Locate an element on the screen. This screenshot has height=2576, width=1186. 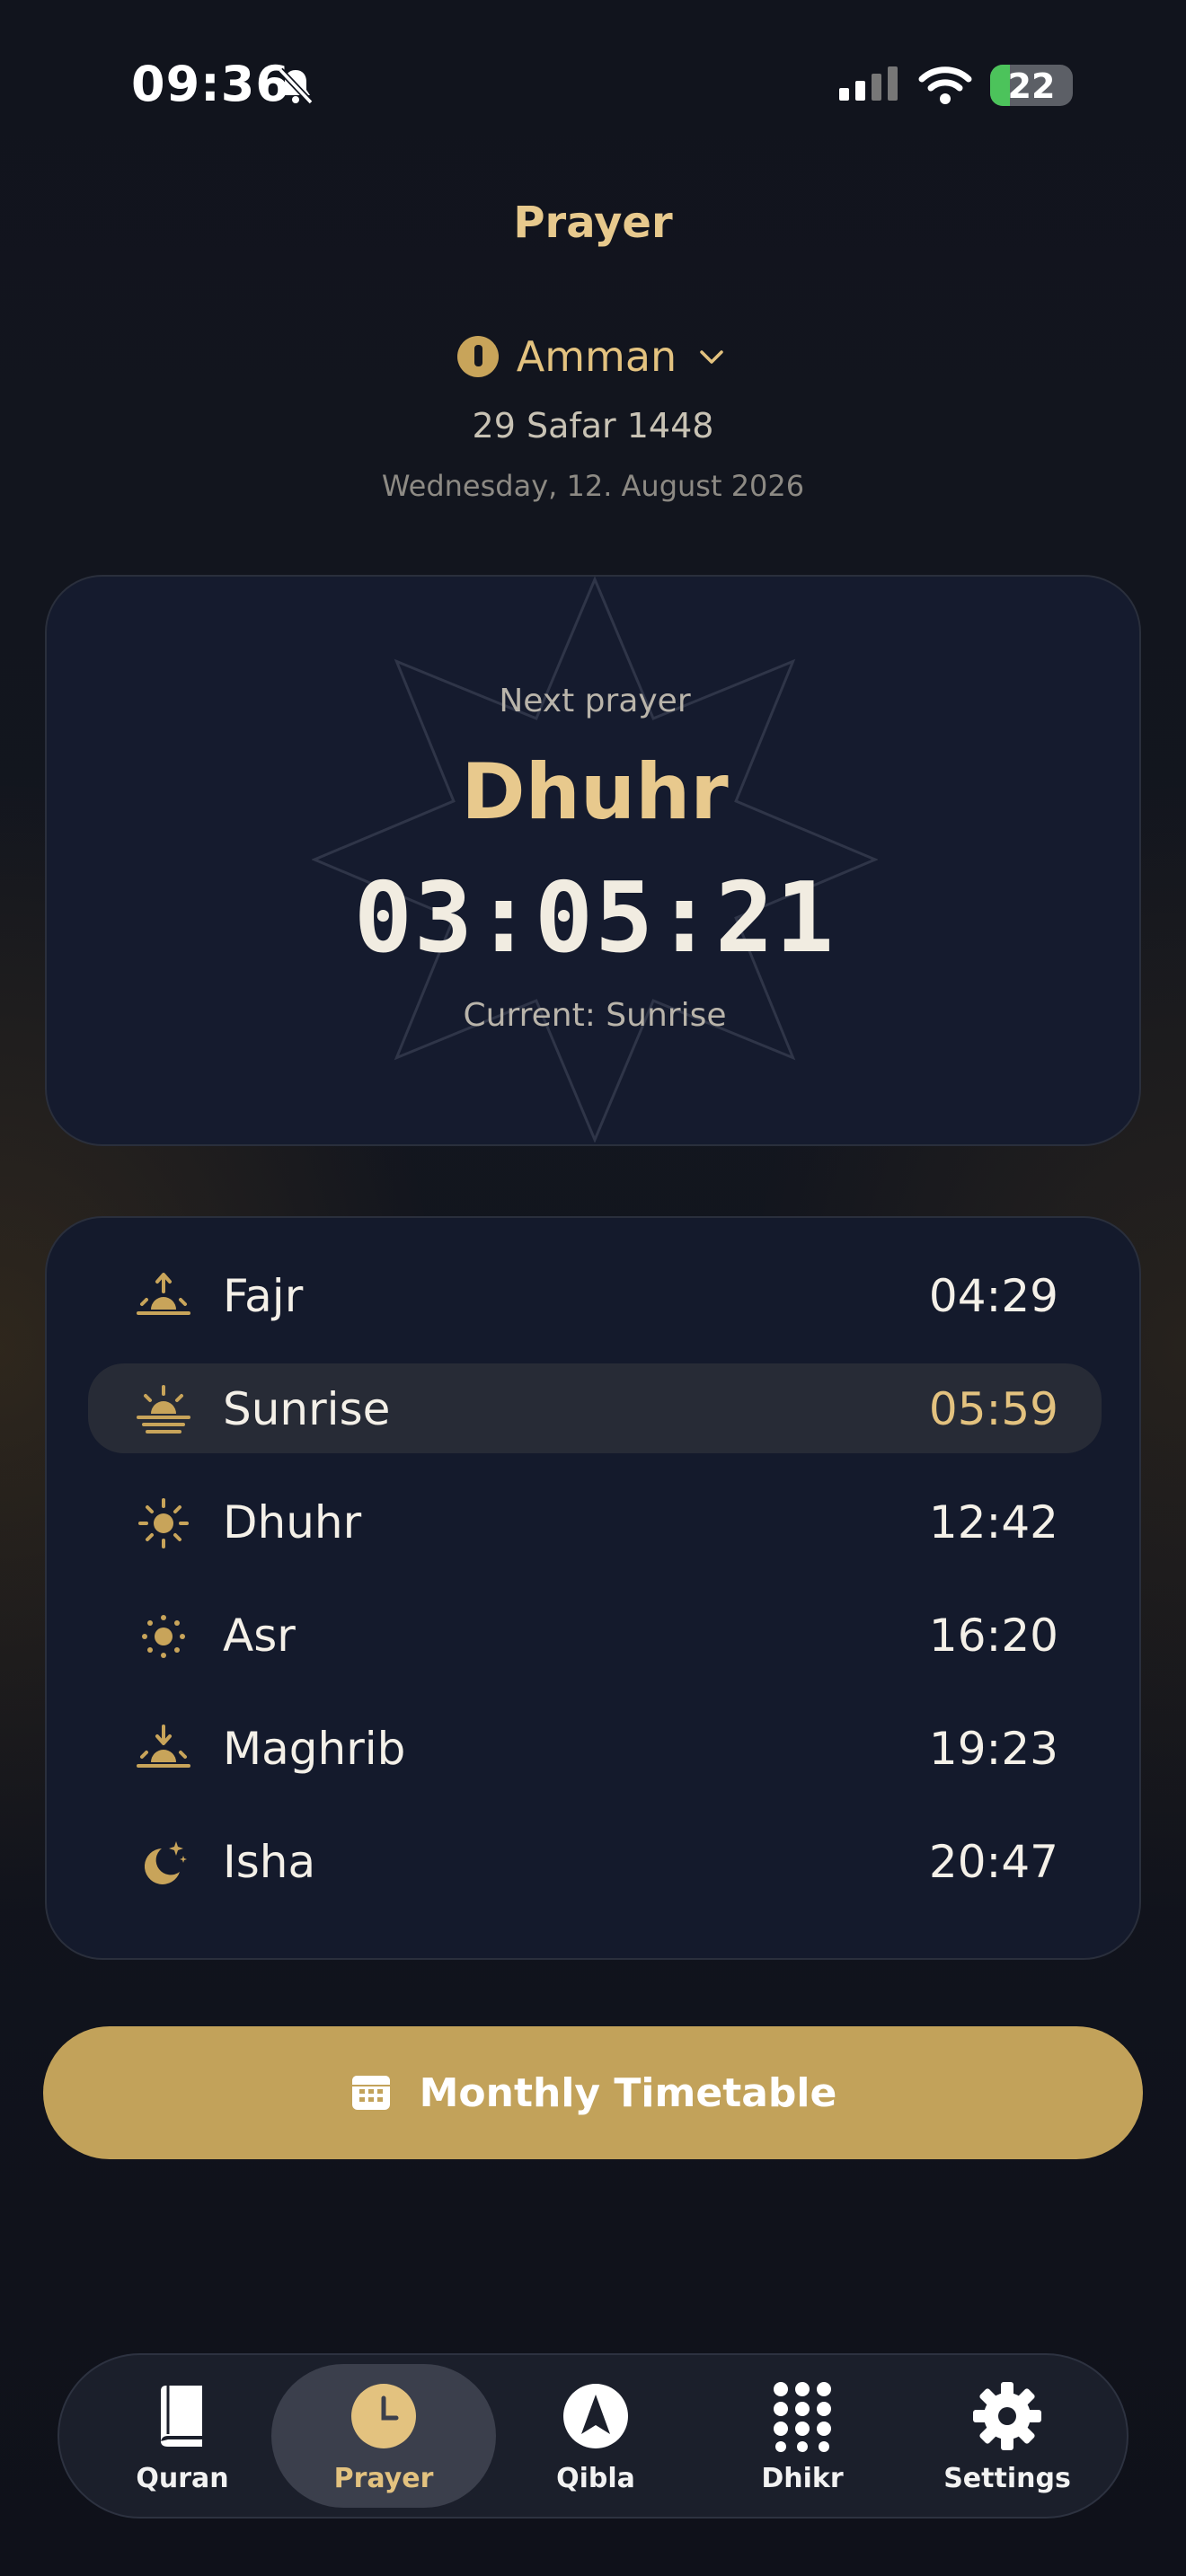
status-time: 09:36 is located at coordinates (210, 84).